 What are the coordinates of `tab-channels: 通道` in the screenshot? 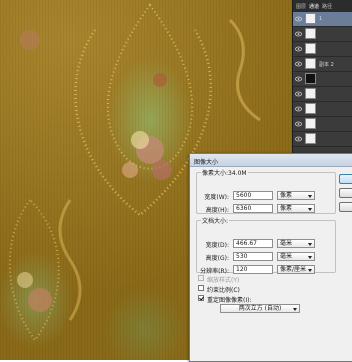 It's located at (314, 6).